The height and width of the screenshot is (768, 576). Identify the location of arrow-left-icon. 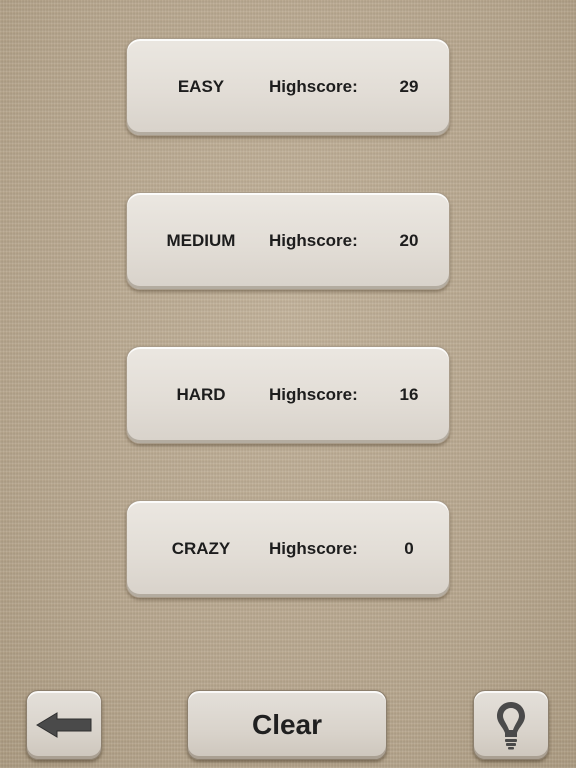
(64, 725).